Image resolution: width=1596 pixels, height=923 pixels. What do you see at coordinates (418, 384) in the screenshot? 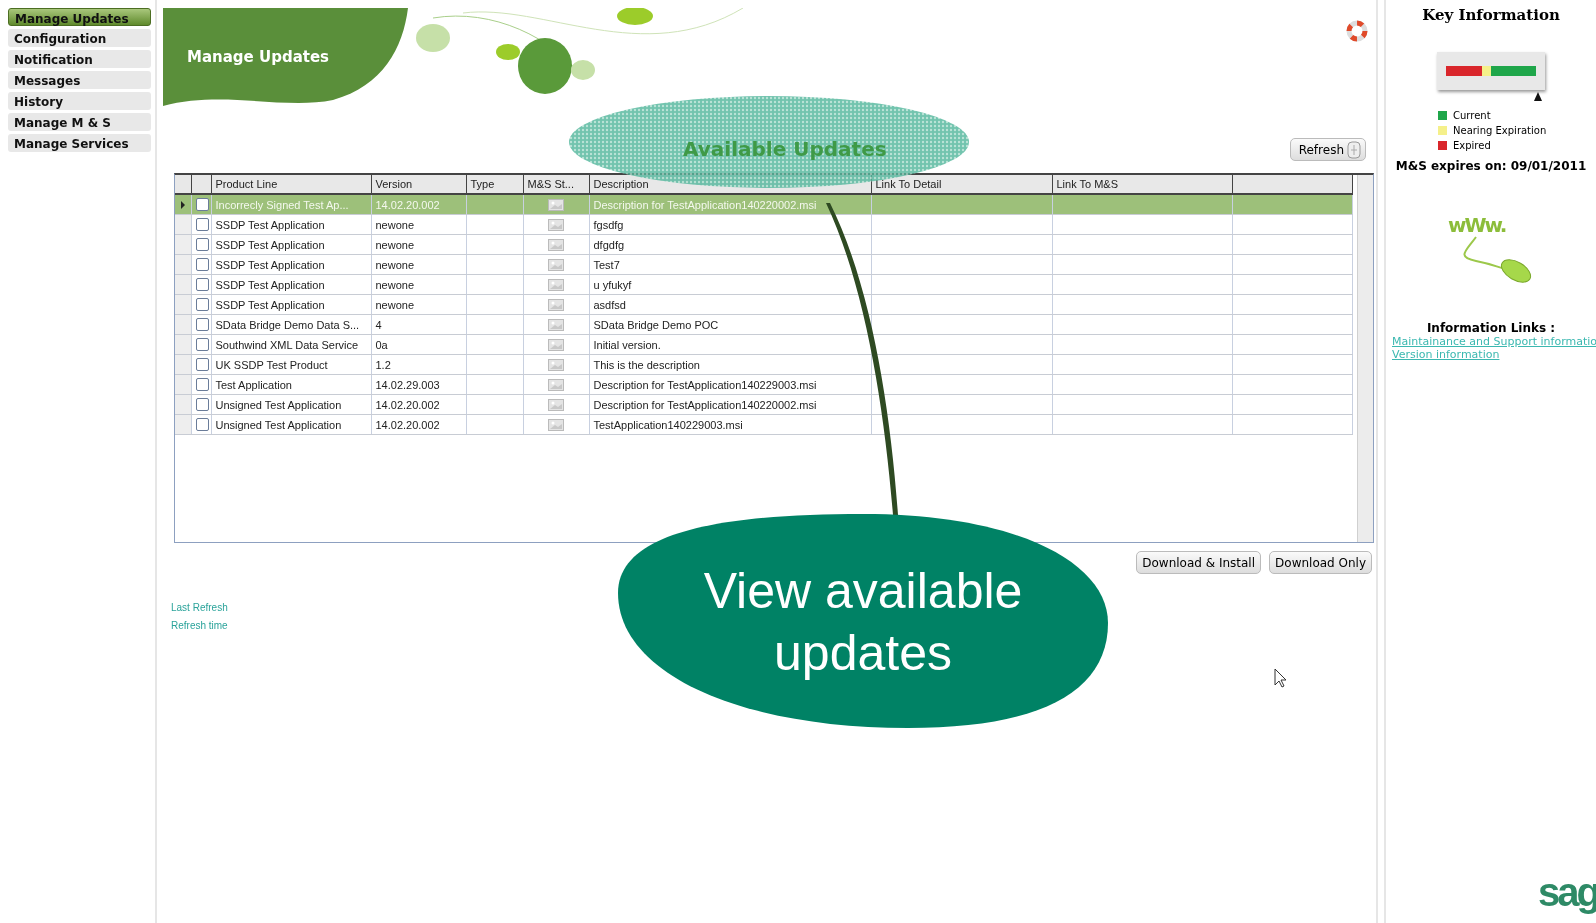
I see `table-cell: 14.02.29.003` at bounding box center [418, 384].